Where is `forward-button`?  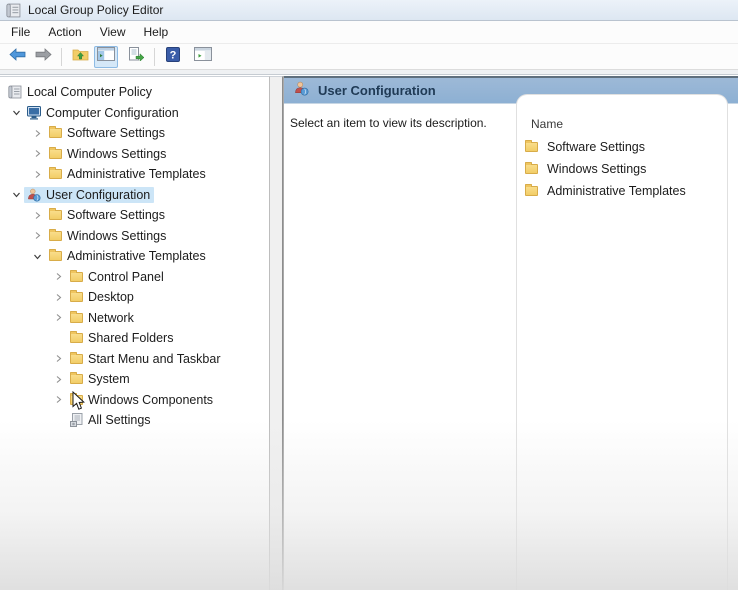 forward-button is located at coordinates (43, 57).